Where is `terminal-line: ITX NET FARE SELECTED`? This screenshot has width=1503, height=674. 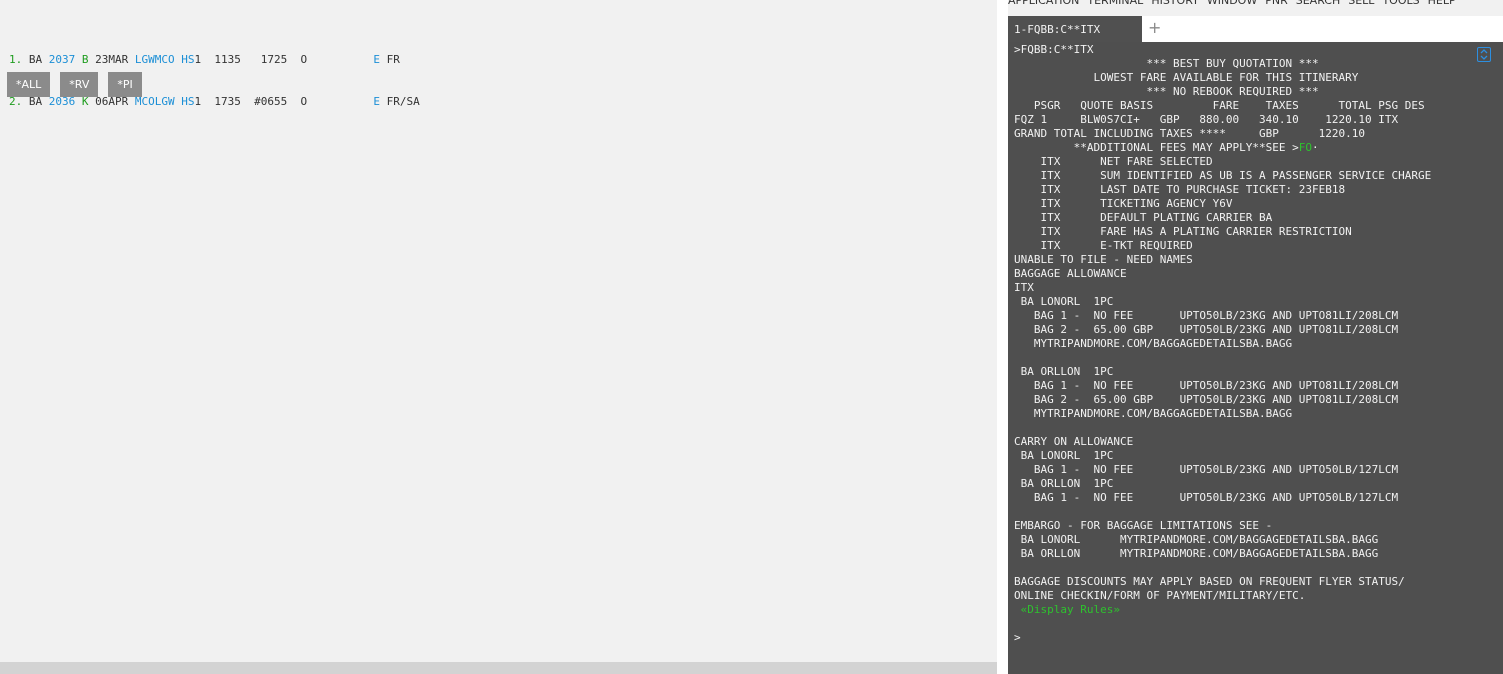 terminal-line: ITX NET FARE SELECTED is located at coordinates (1113, 161).